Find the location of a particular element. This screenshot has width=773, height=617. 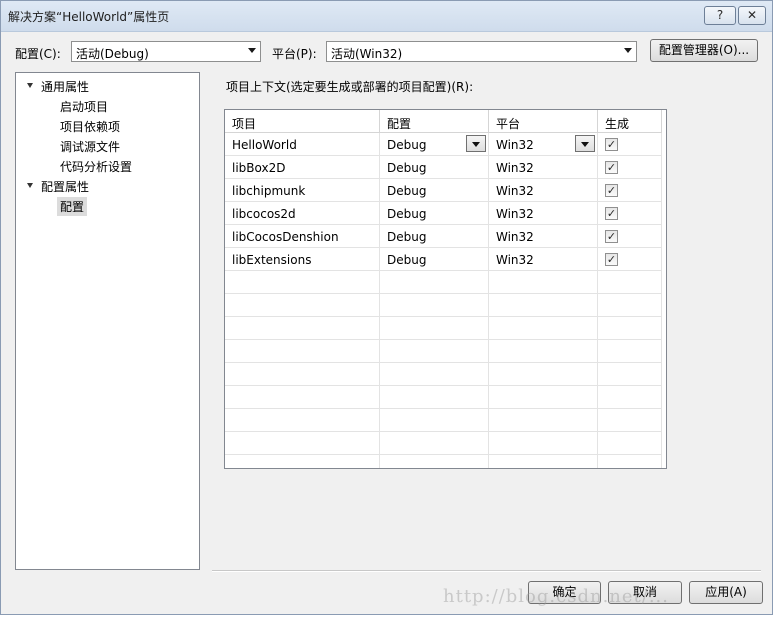

tree-item-configuration: 配置 is located at coordinates (72, 206).